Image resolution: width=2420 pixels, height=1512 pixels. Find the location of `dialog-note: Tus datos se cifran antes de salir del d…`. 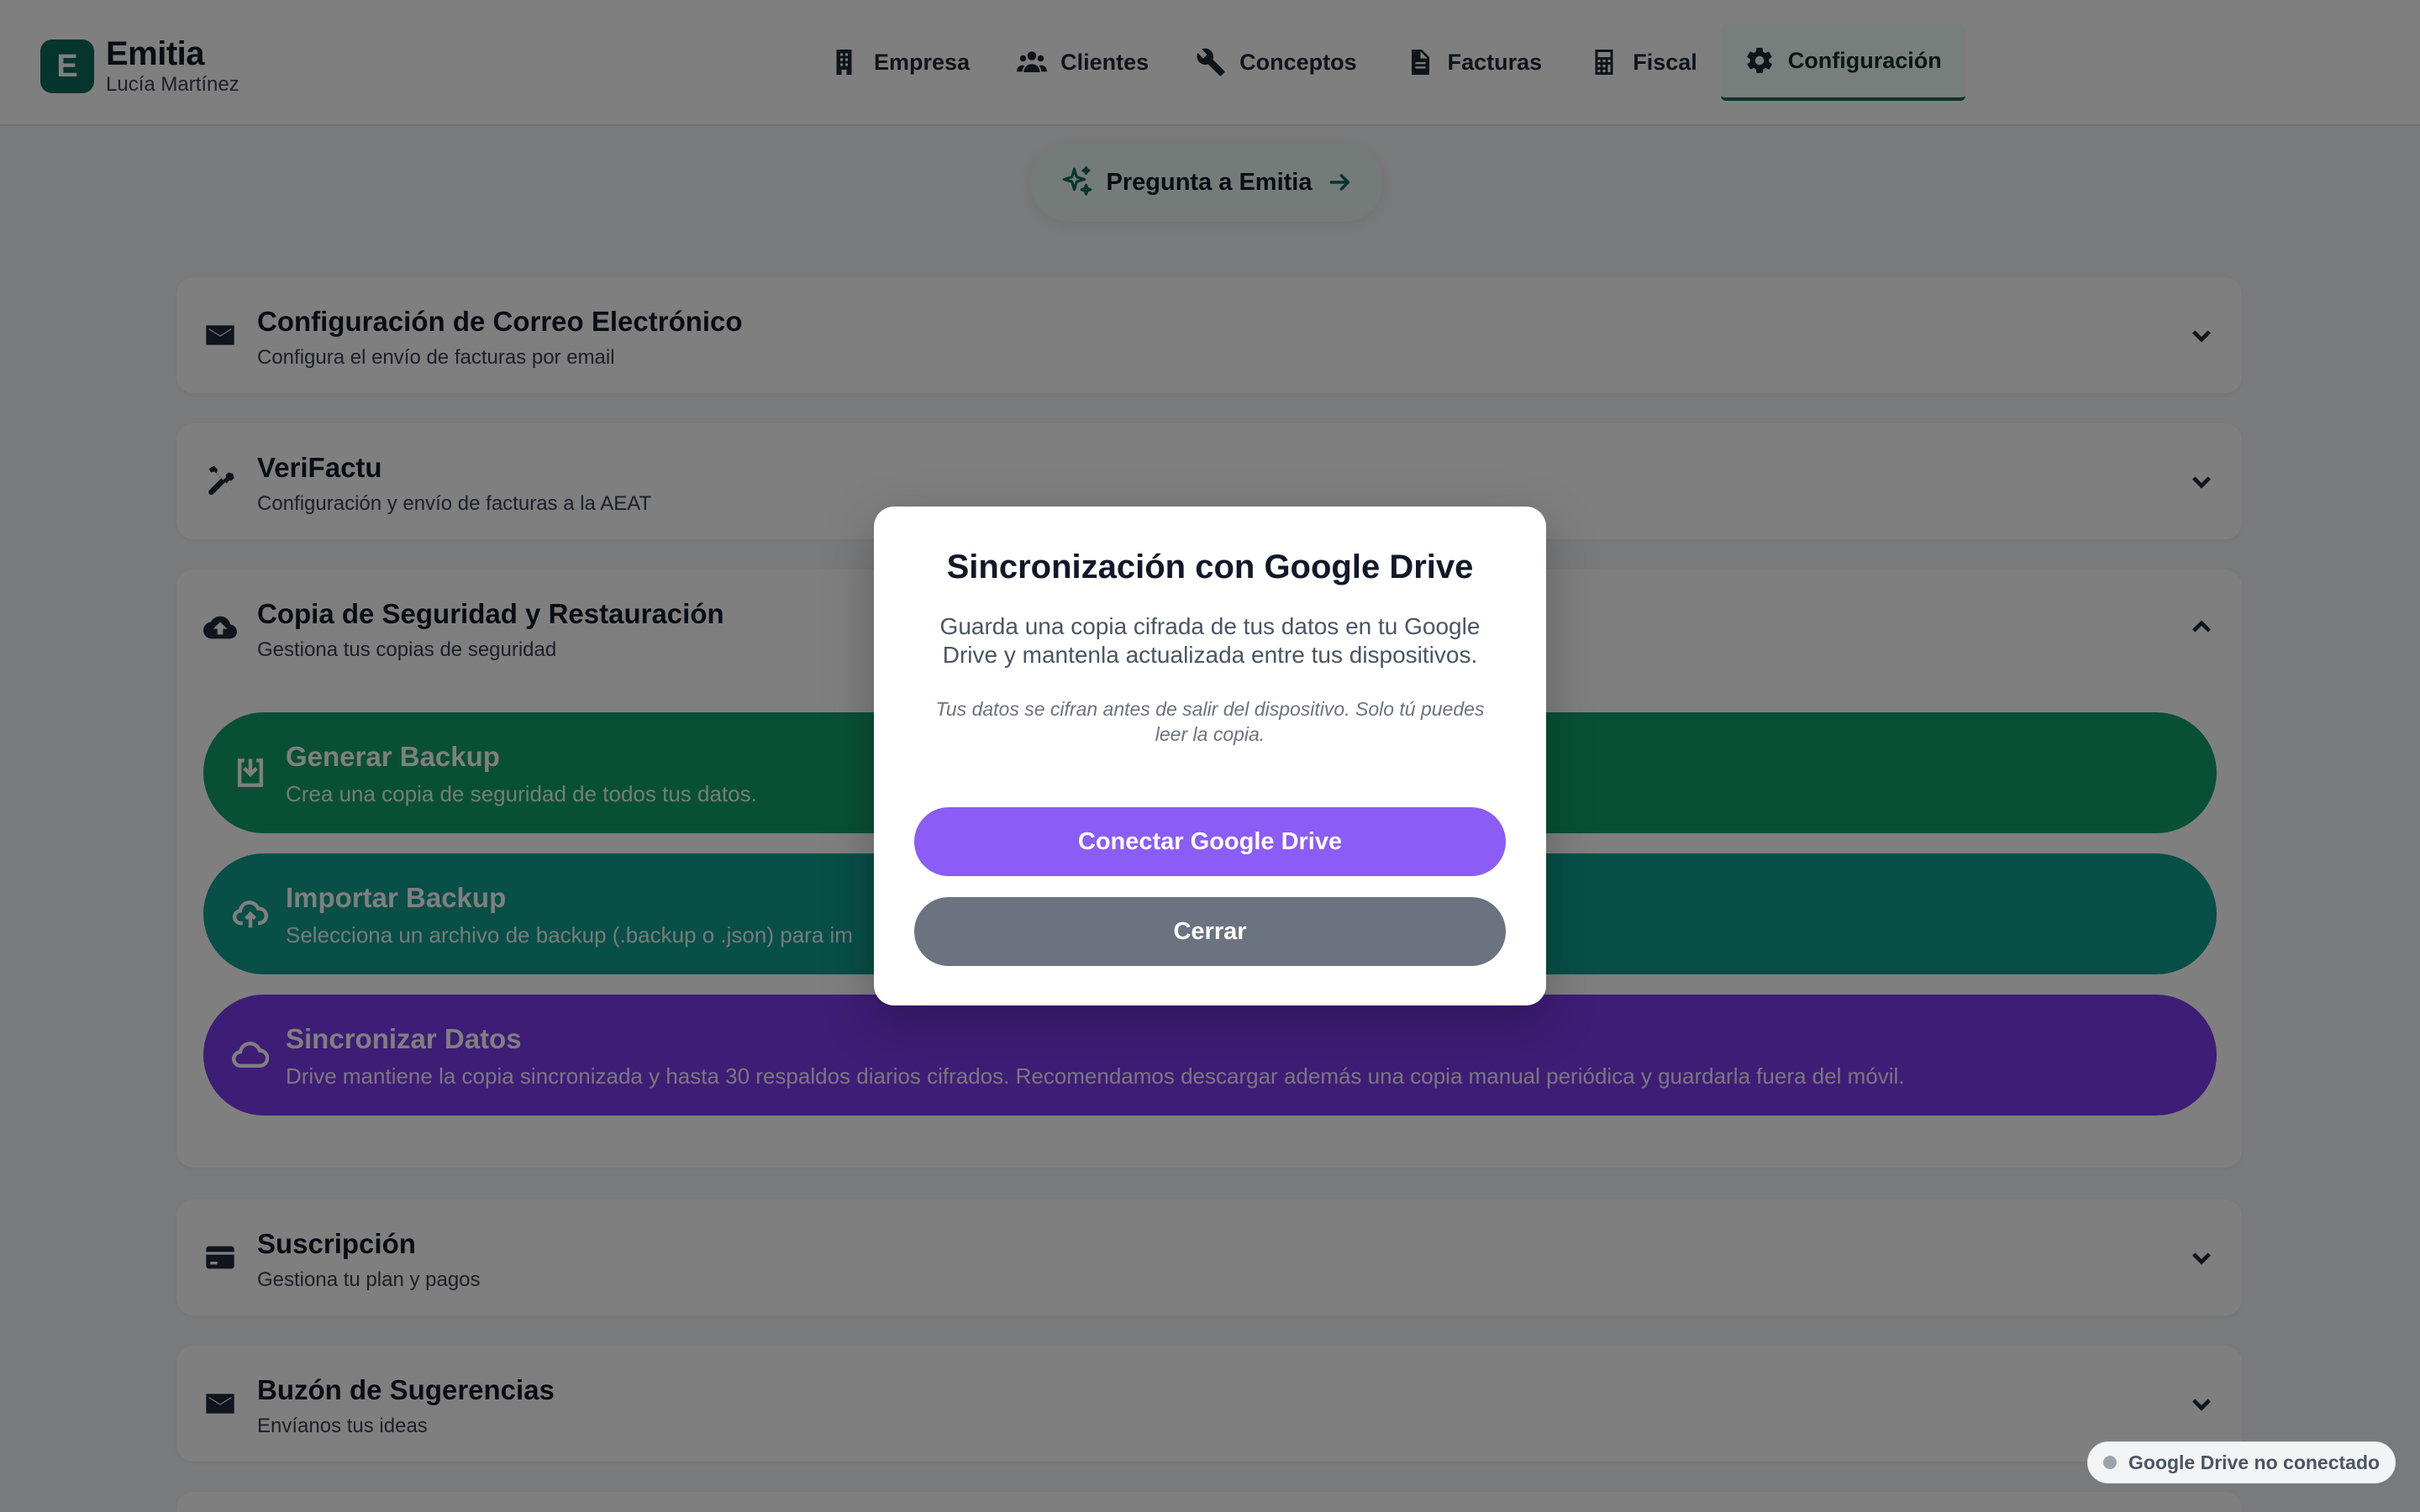

dialog-note: Tus datos se cifran antes de salir del d… is located at coordinates (1210, 721).